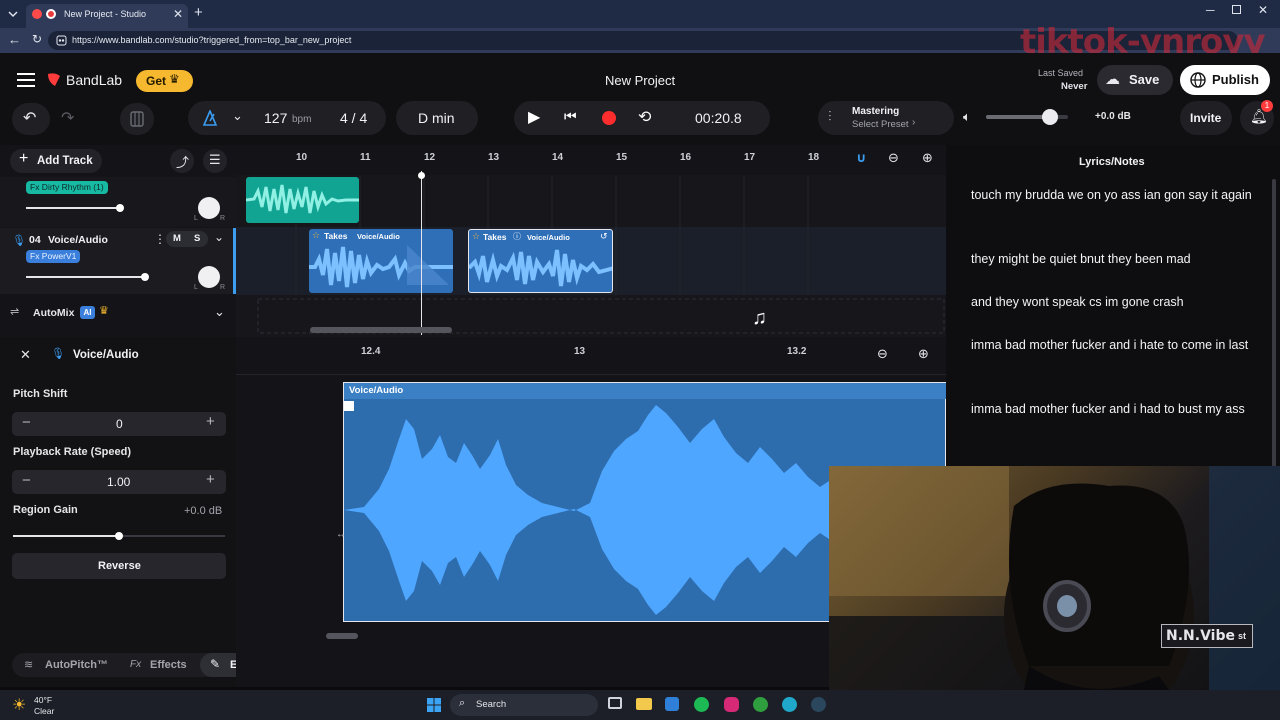  I want to click on region-gain-handle, so click(119, 536).